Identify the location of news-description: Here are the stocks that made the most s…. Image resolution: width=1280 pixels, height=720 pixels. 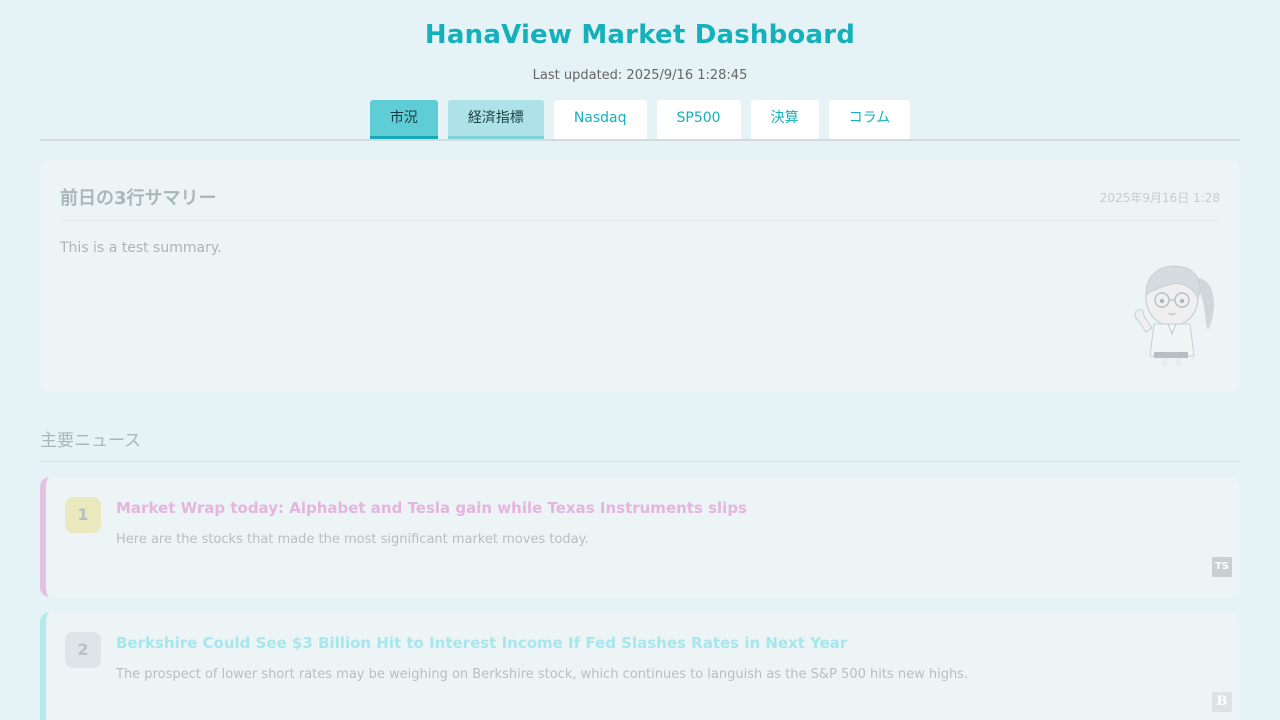
(352, 539).